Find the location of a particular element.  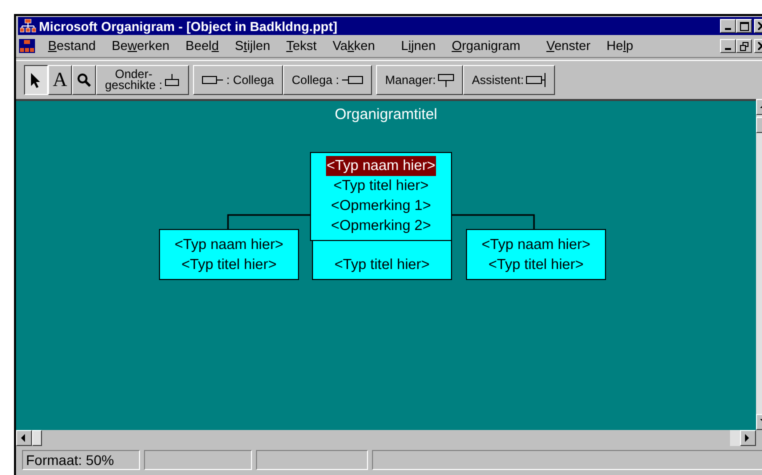

box-text: <Opmerking 2> is located at coordinates (381, 226).